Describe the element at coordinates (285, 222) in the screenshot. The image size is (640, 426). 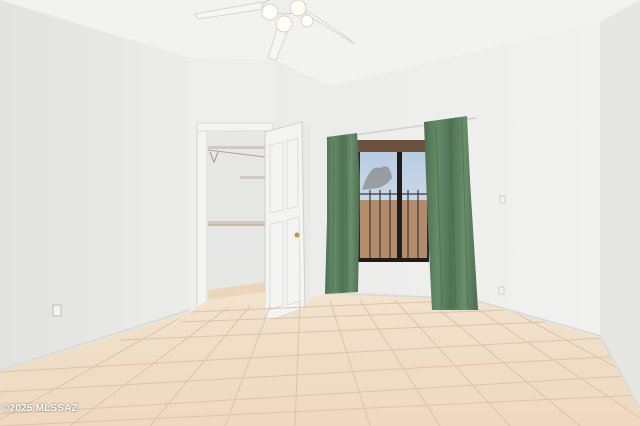
I see `door-icon` at that location.